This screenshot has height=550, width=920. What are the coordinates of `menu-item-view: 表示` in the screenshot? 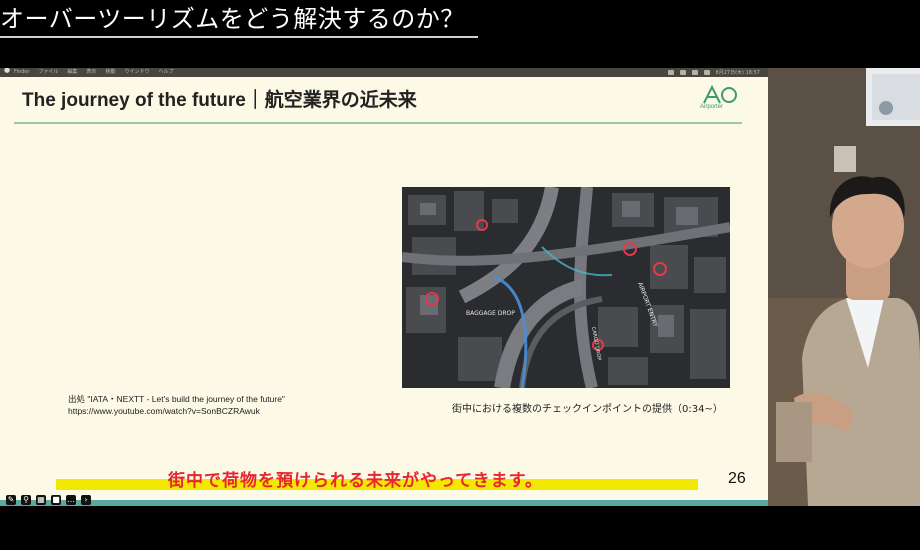 It's located at (91, 72).